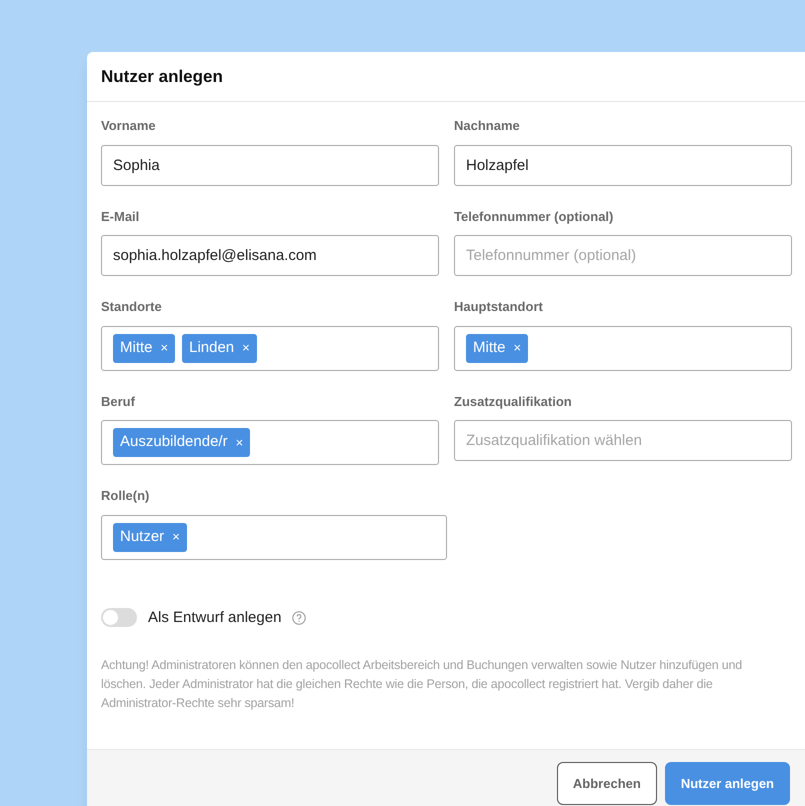  What do you see at coordinates (174, 442) in the screenshot?
I see `tag-label: Auszubildende/r` at bounding box center [174, 442].